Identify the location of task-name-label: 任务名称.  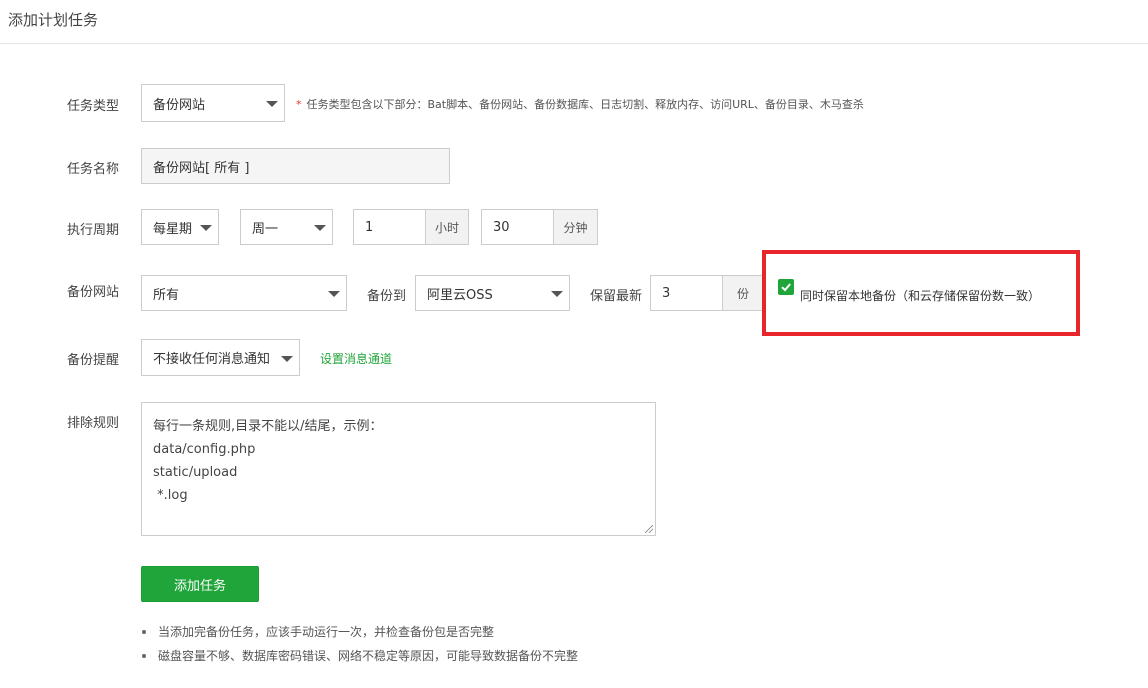
(93, 169).